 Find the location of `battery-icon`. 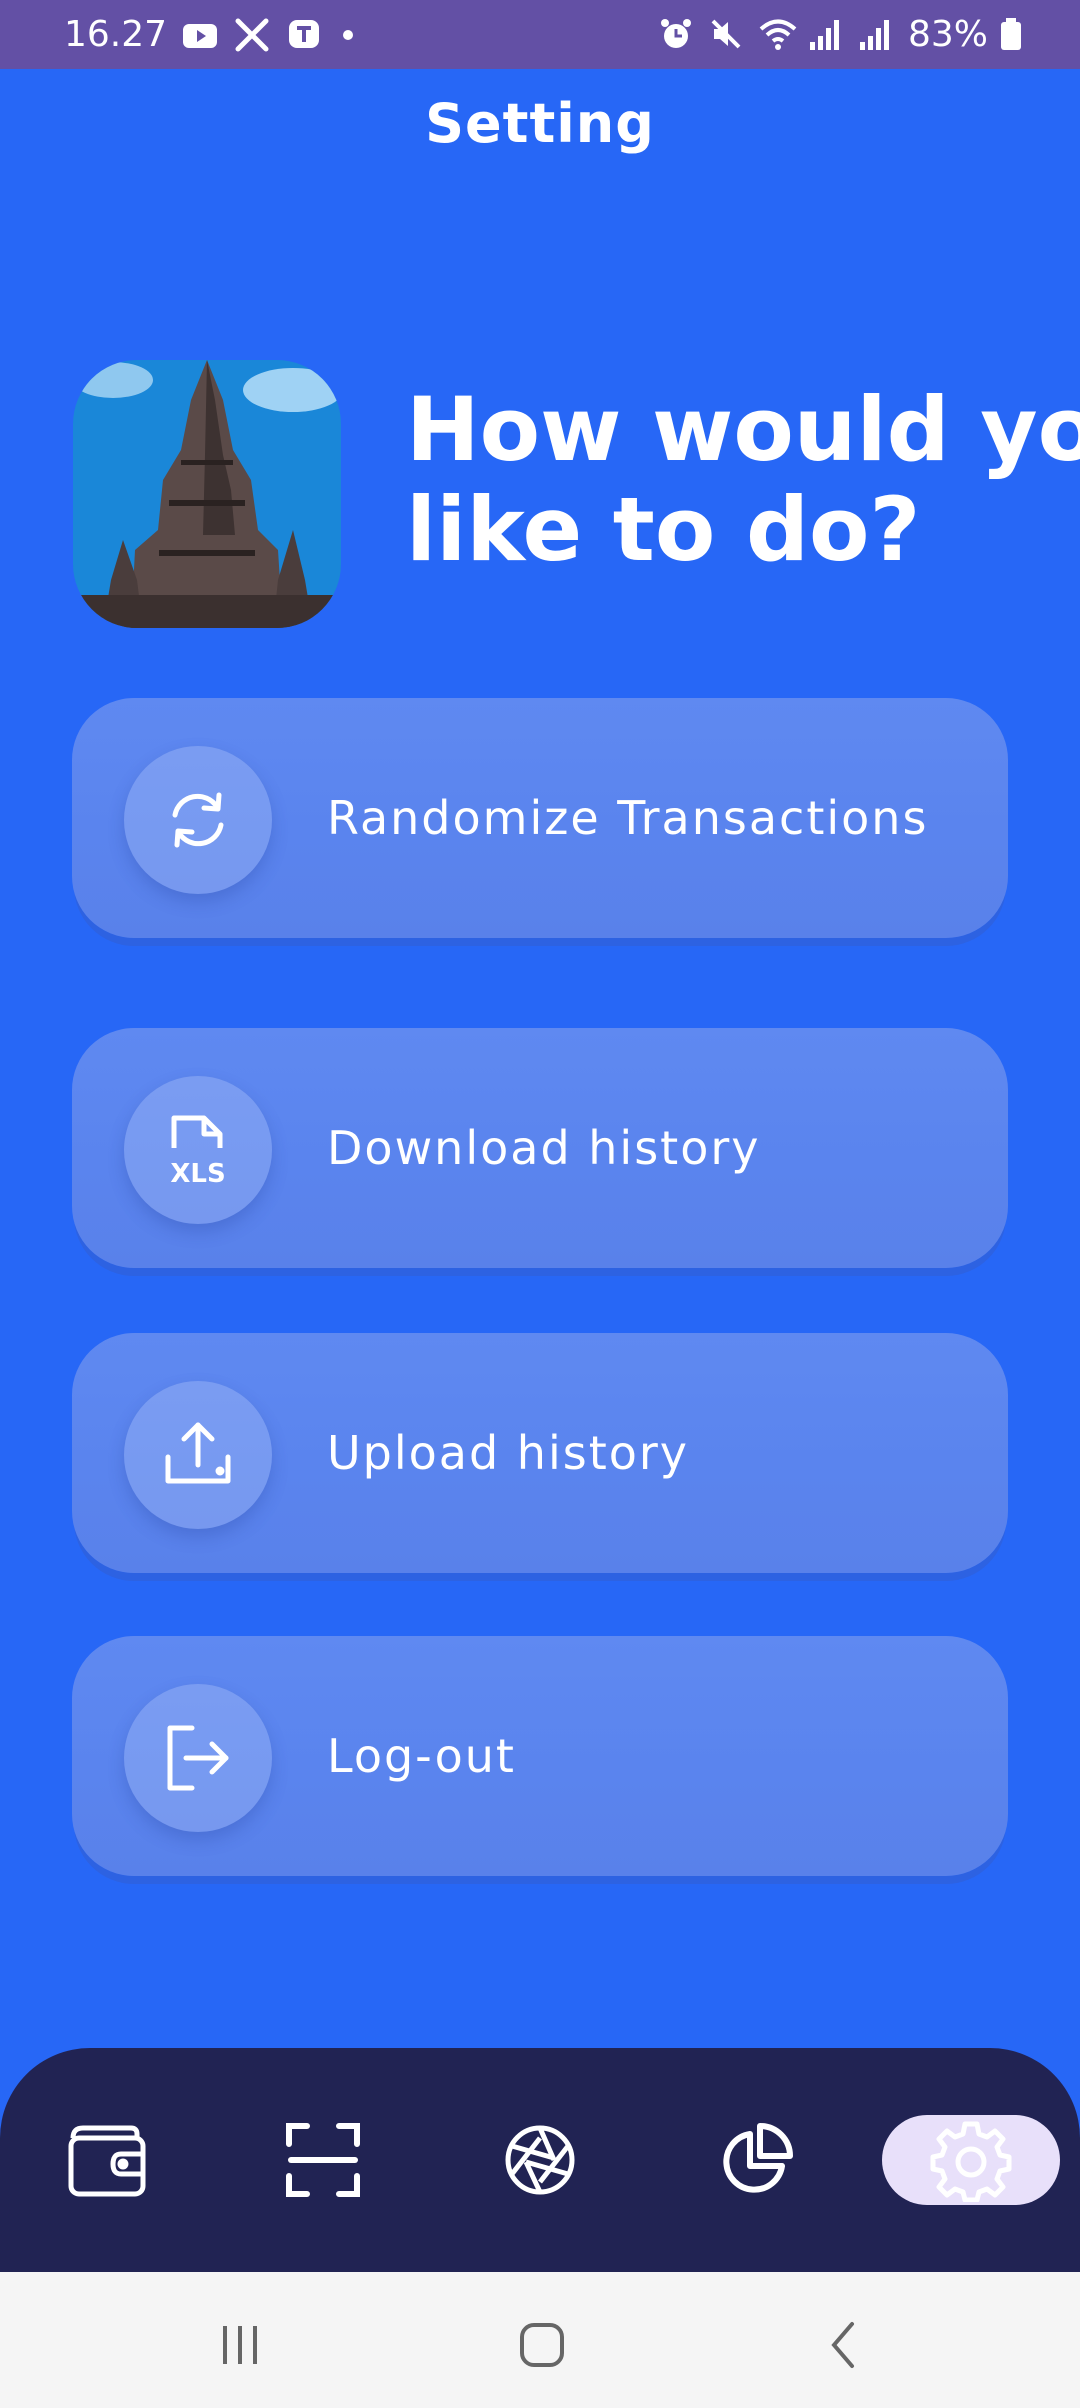

battery-icon is located at coordinates (1011, 35).